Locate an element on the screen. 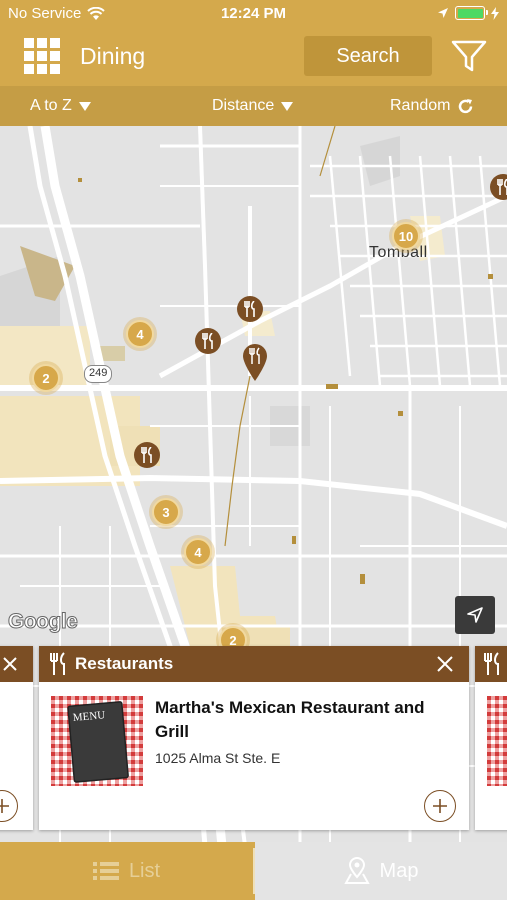 The height and width of the screenshot is (900, 507). location-arrow-icon is located at coordinates (443, 13).